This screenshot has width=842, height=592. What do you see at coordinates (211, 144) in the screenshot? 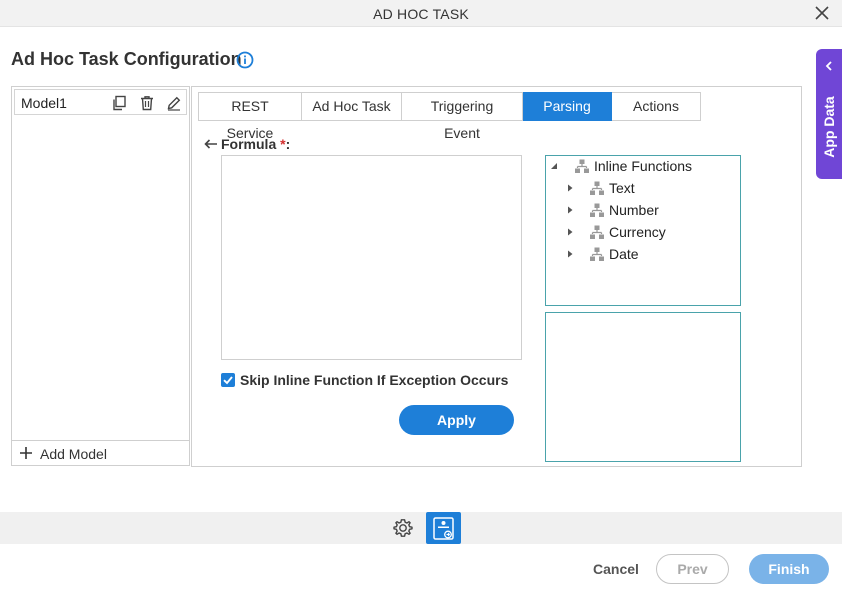
I see `arrow-left-icon` at bounding box center [211, 144].